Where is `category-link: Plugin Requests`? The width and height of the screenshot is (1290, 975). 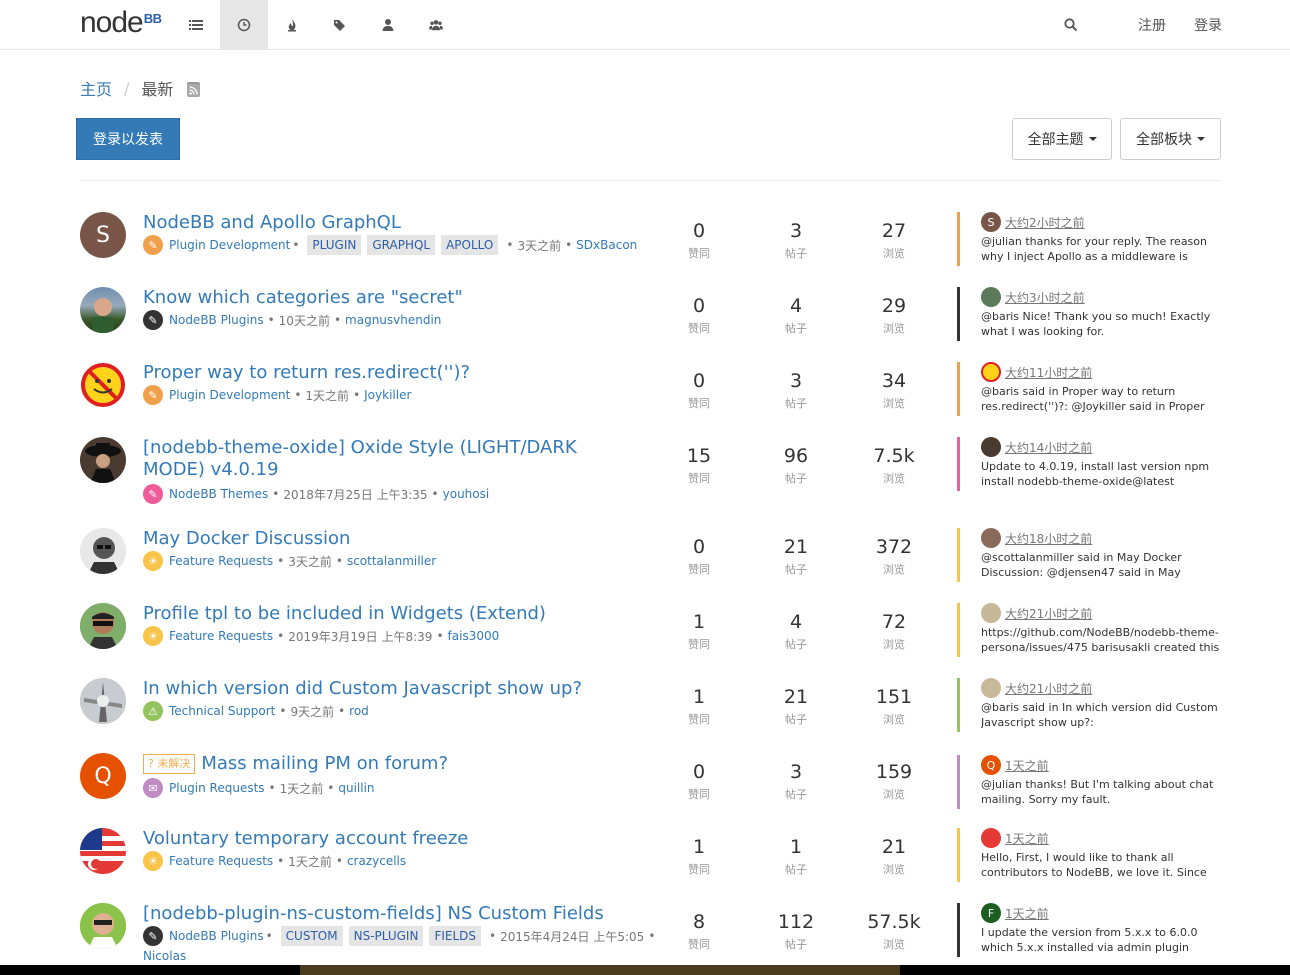 category-link: Plugin Requests is located at coordinates (217, 788).